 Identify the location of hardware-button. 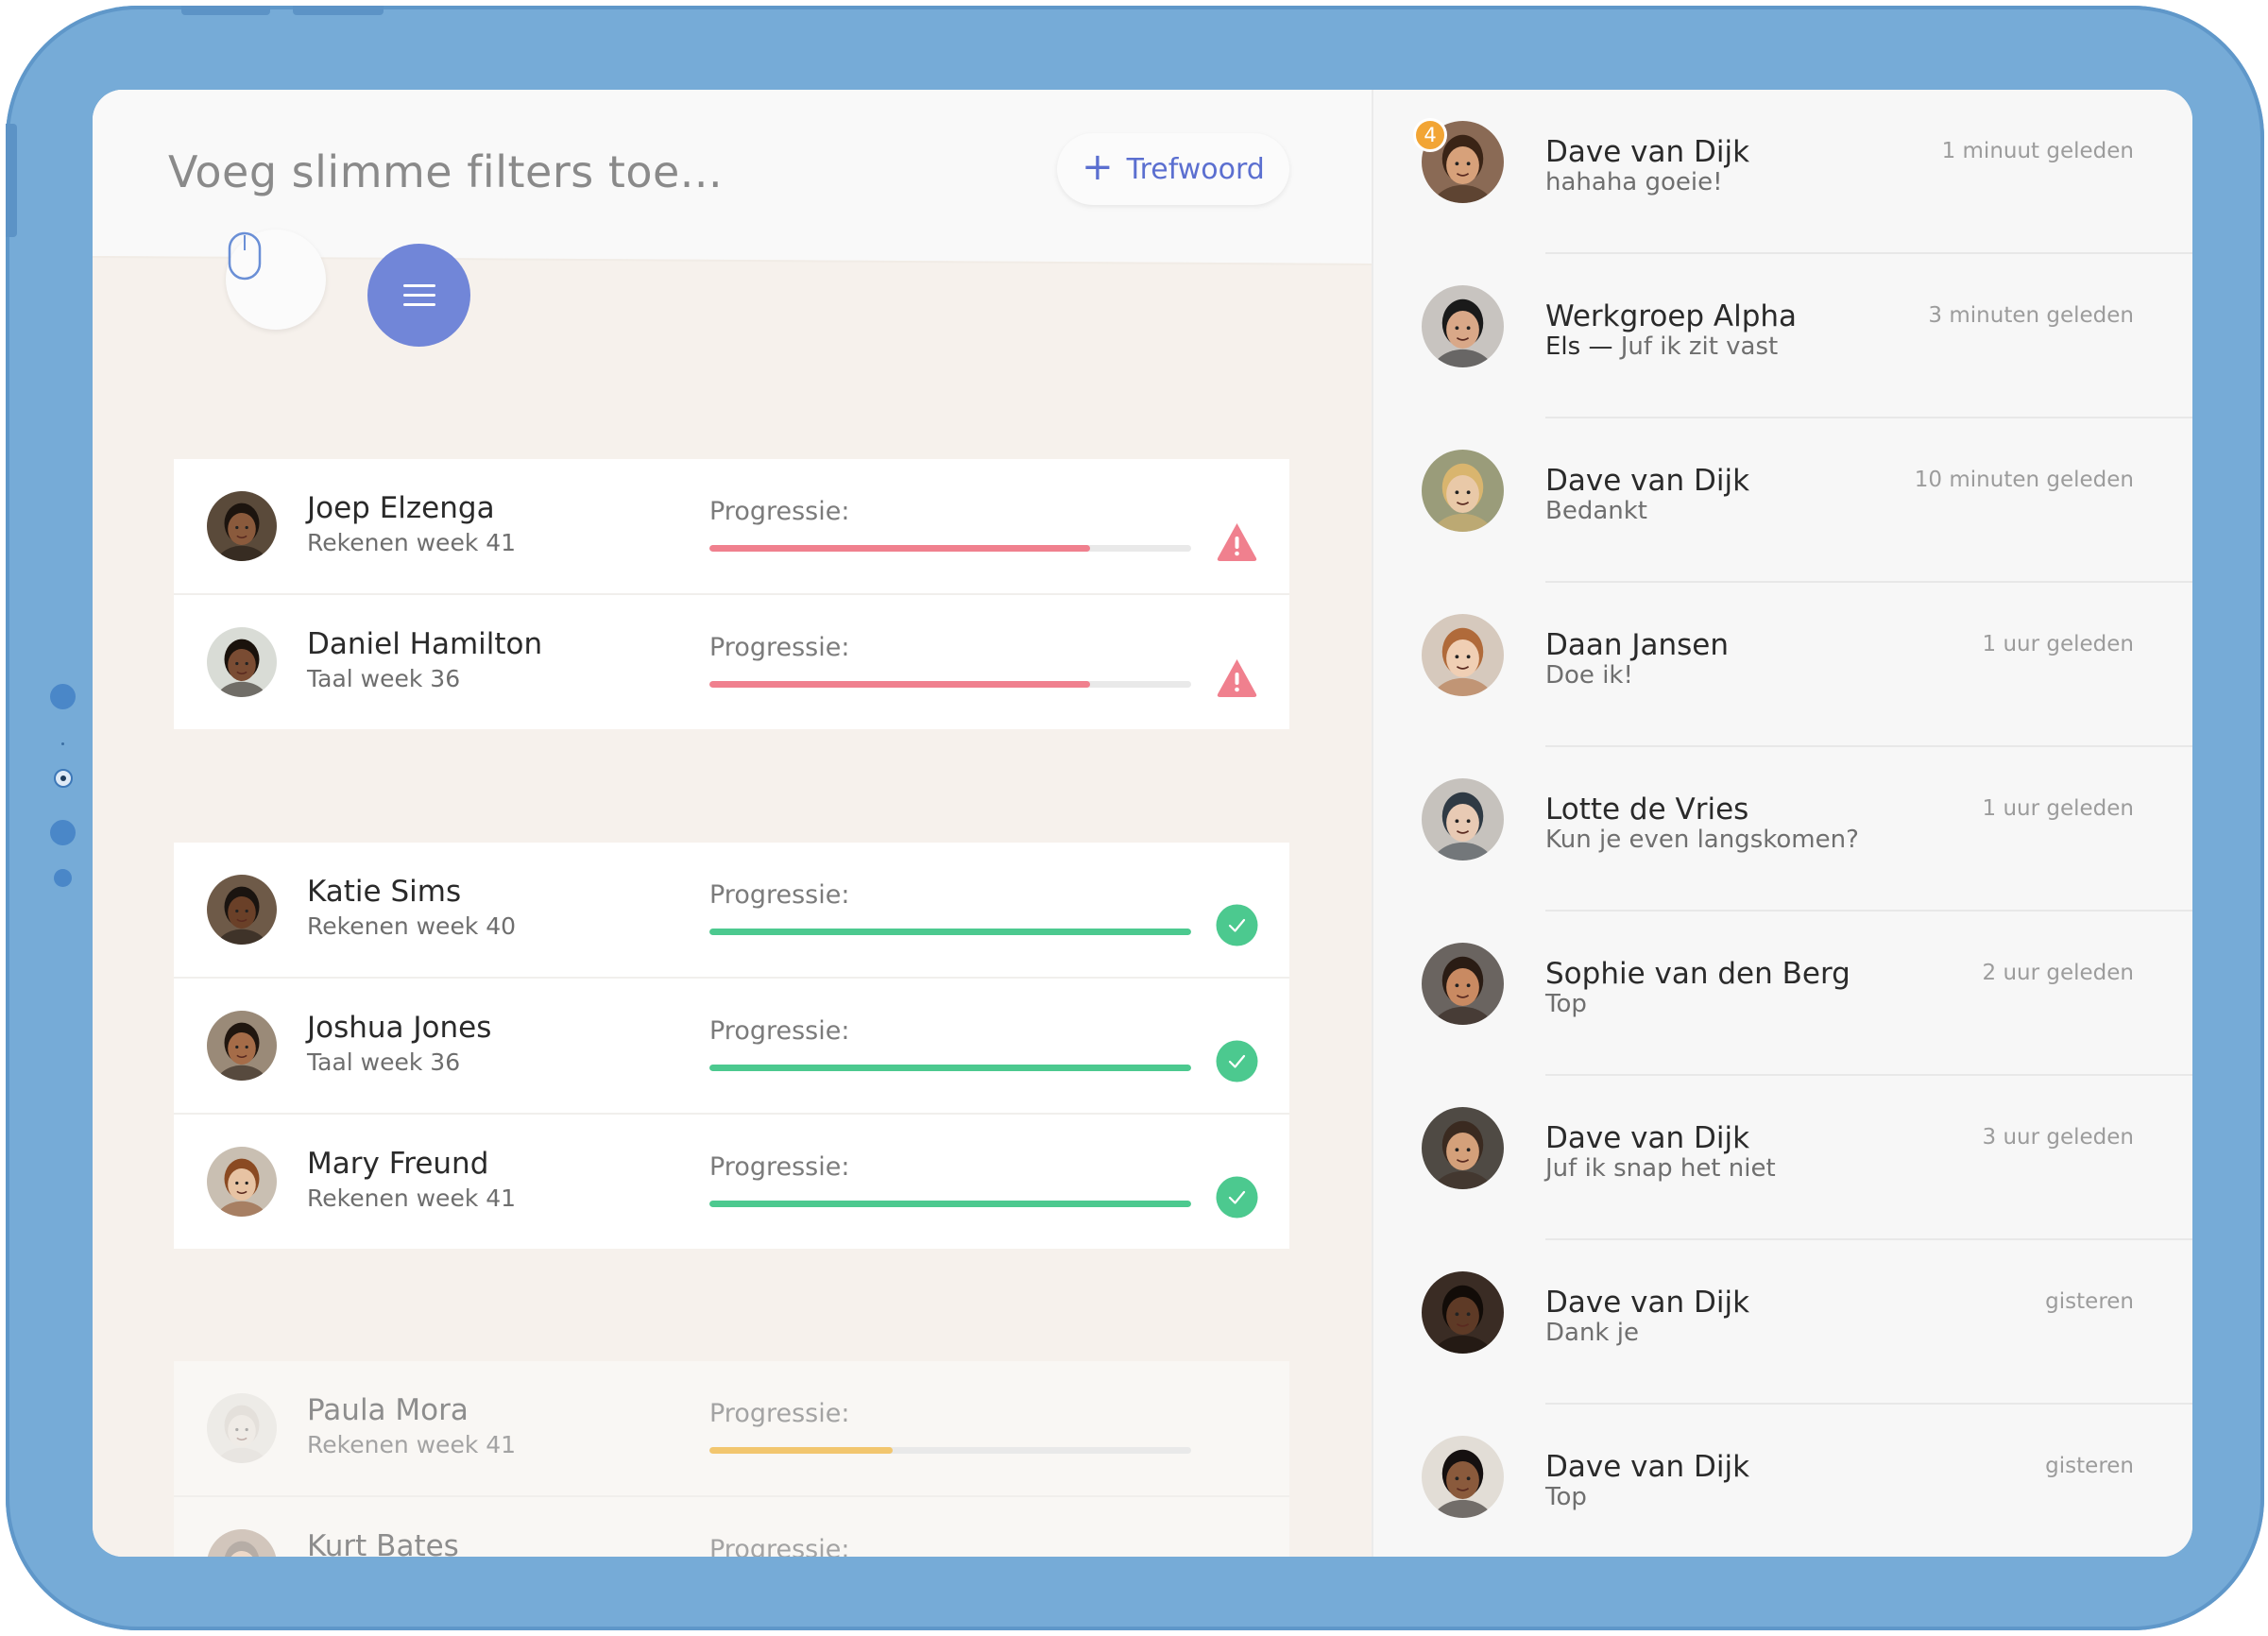
(226, 10).